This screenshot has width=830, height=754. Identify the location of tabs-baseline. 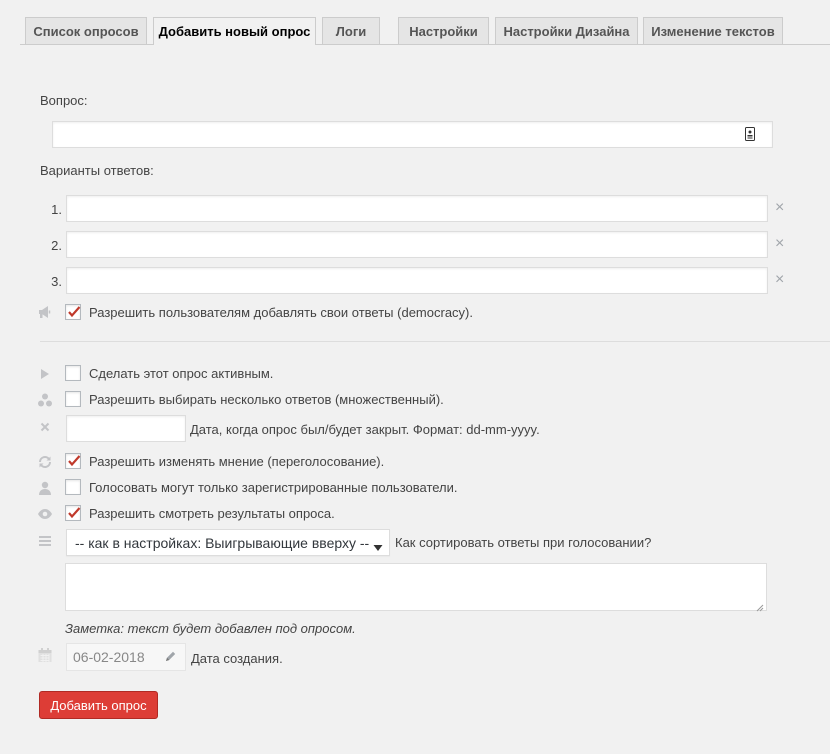
(425, 44).